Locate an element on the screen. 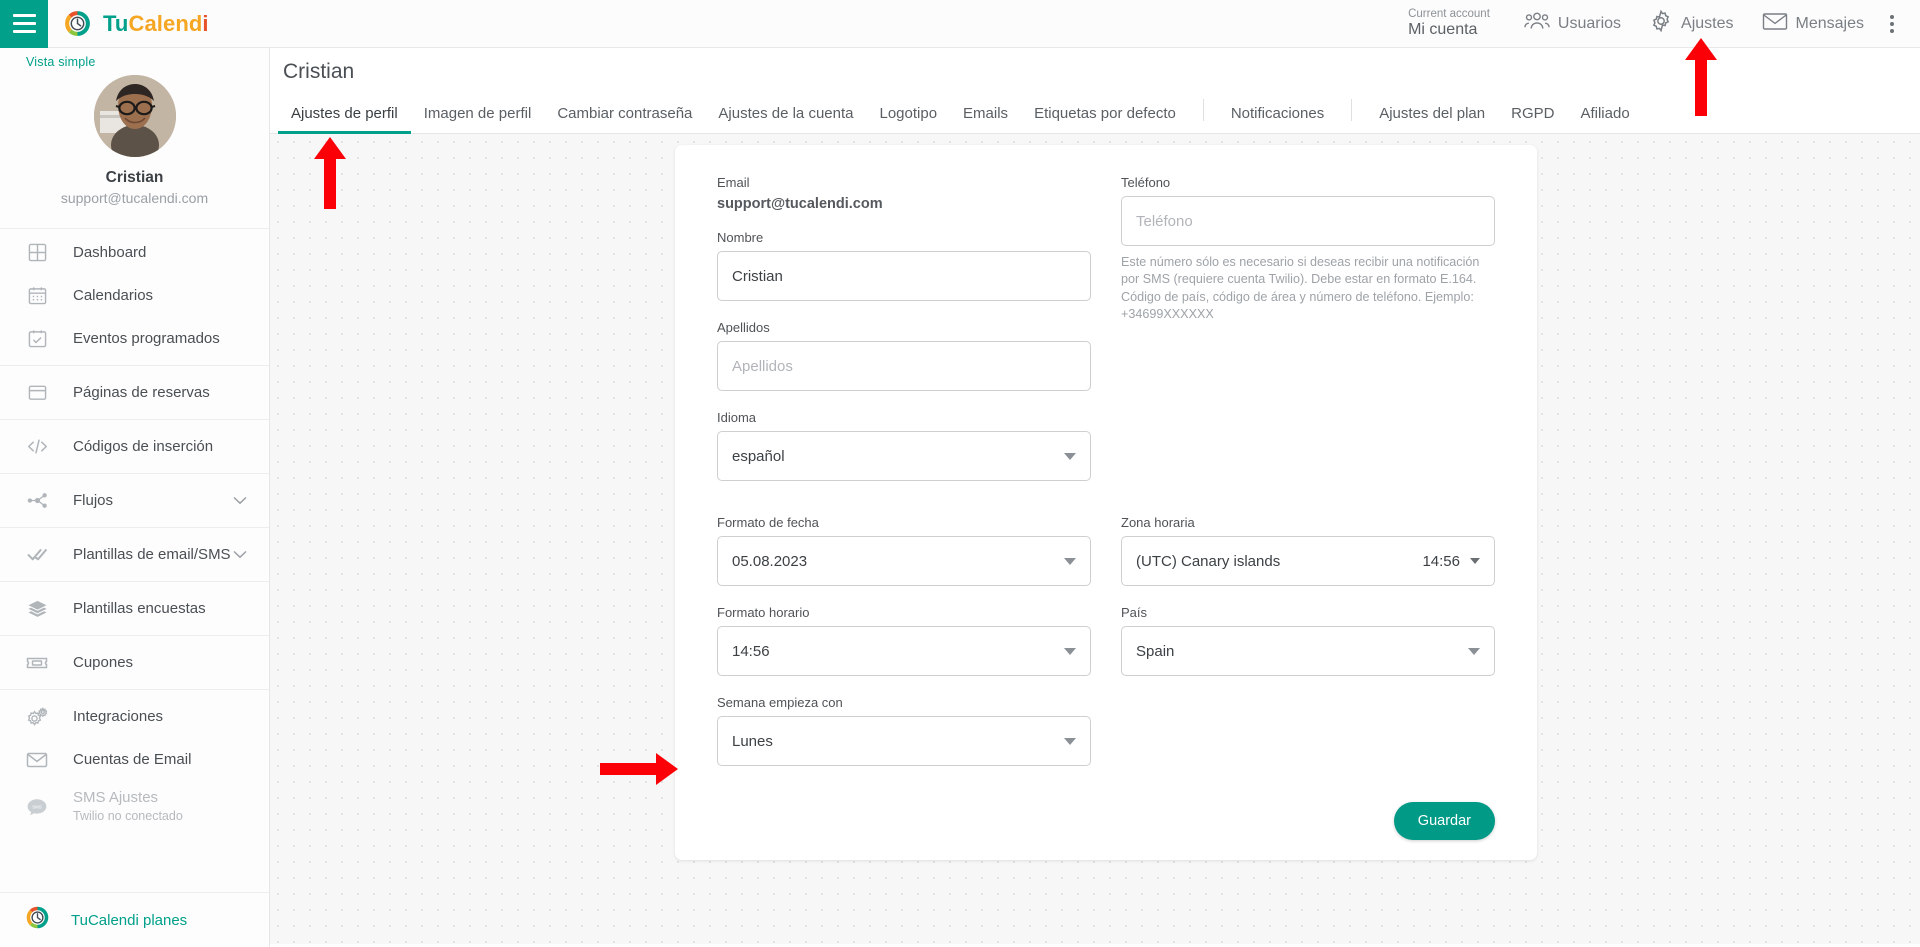 This screenshot has width=1920, height=947. double-check-icon is located at coordinates (37, 555).